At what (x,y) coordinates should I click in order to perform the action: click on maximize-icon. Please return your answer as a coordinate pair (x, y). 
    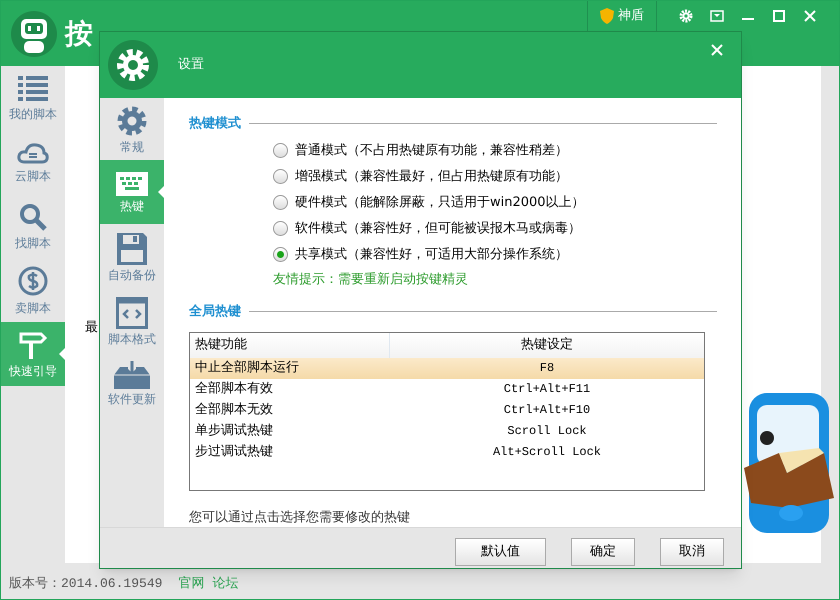
    Looking at the image, I should click on (779, 16).